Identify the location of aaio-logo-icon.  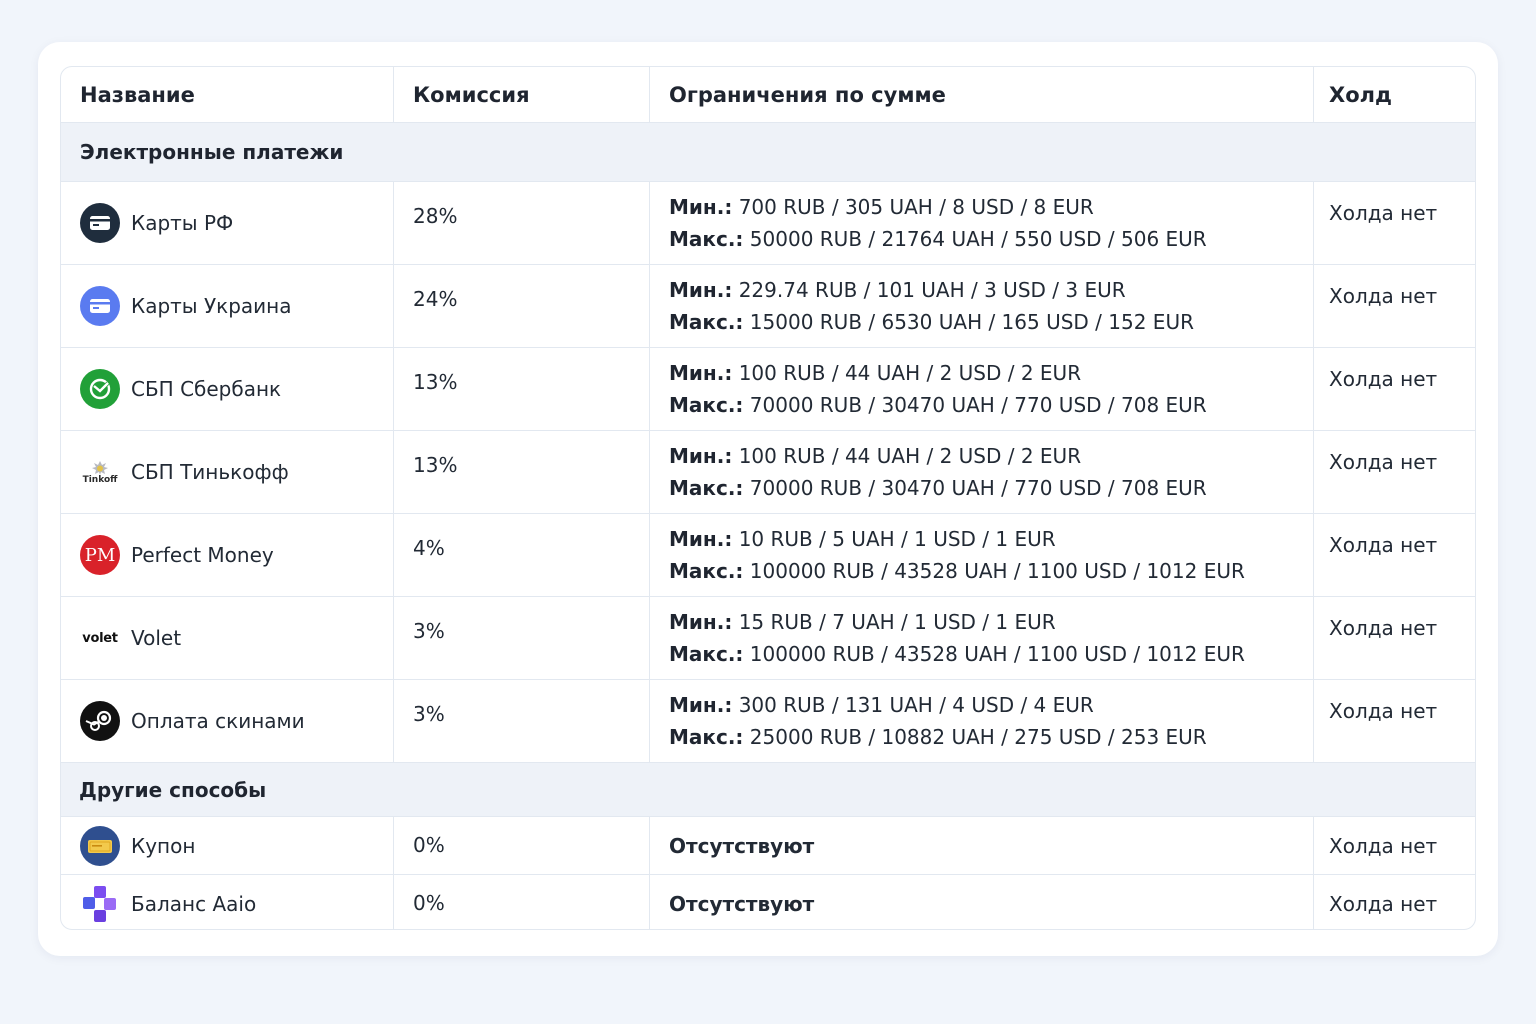
(100, 904).